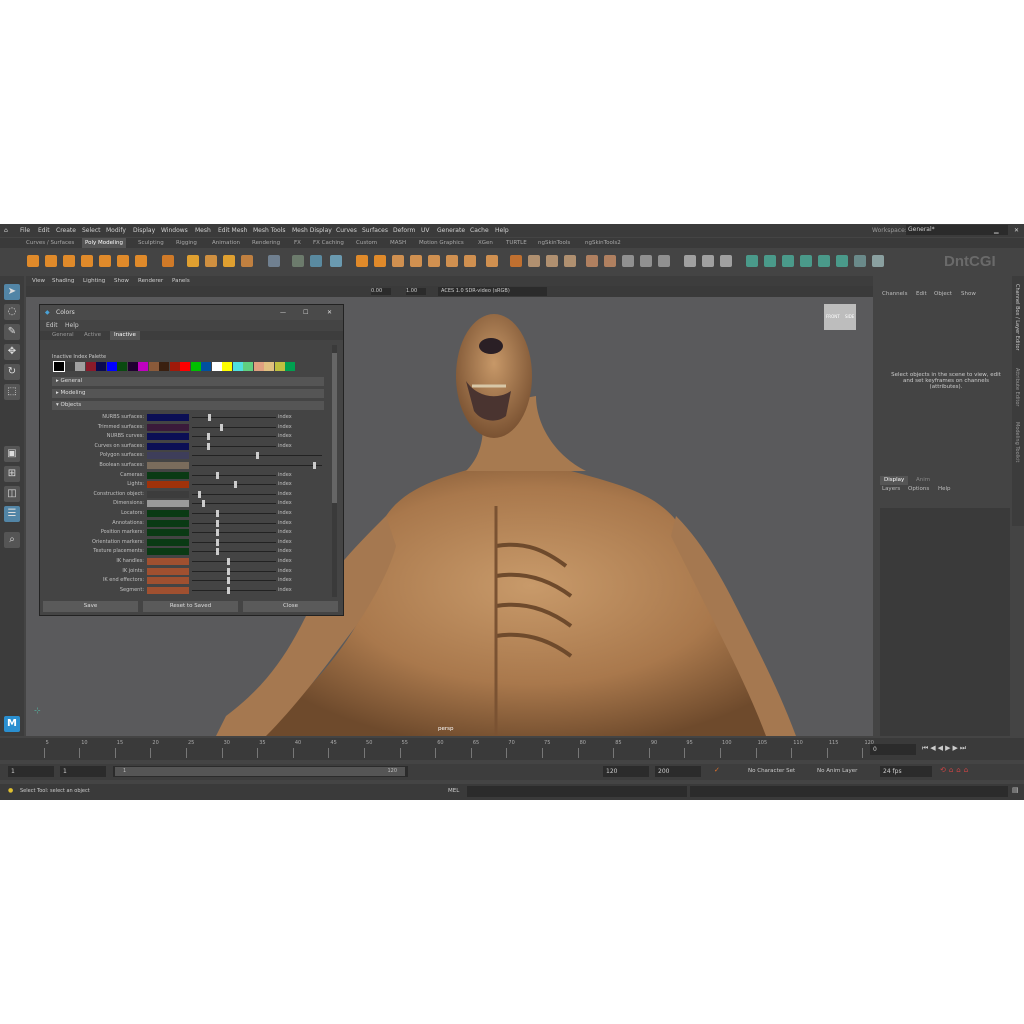  Describe the element at coordinates (298, 261) in the screenshot. I see `combine-icon` at that location.